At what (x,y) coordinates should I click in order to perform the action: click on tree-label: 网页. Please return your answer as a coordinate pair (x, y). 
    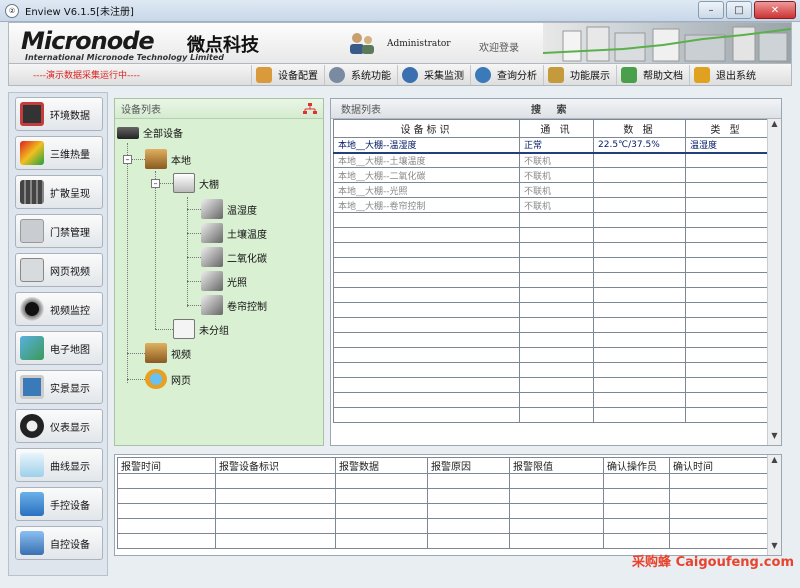
    Looking at the image, I should click on (181, 381).